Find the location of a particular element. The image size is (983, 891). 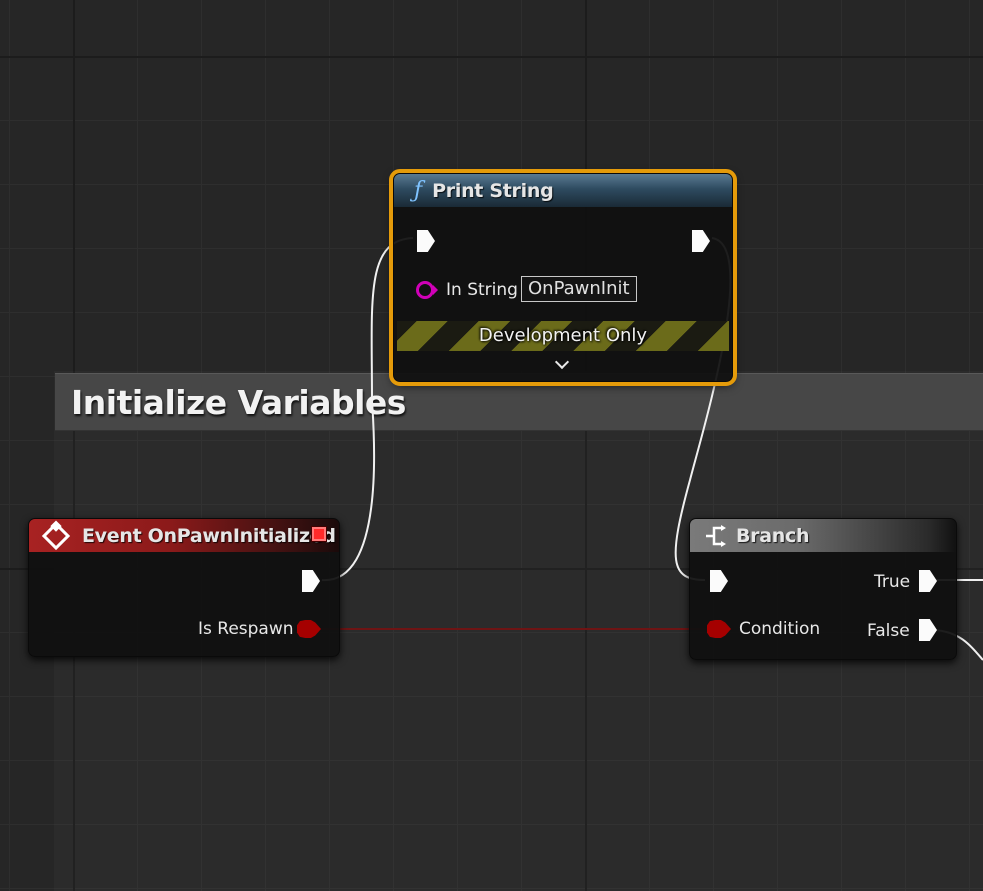

false-label: False is located at coordinates (888, 631).